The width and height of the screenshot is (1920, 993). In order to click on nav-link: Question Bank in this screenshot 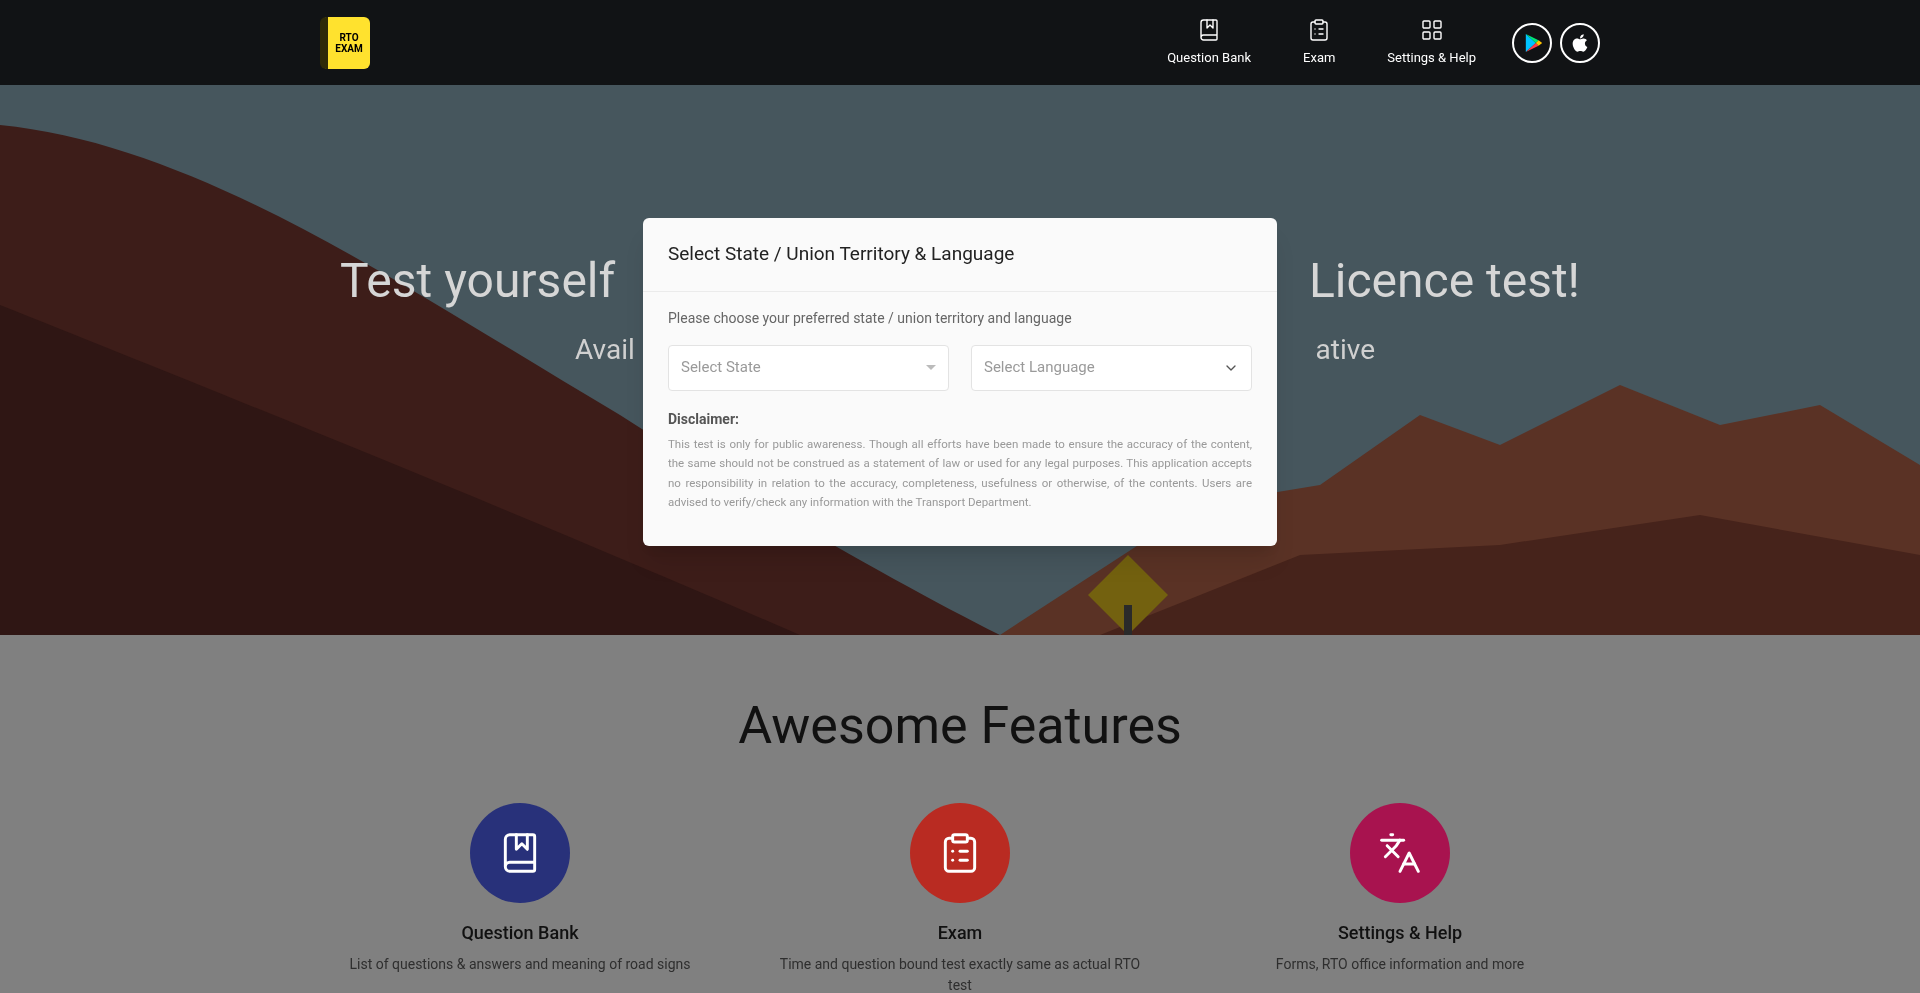, I will do `click(1209, 42)`.